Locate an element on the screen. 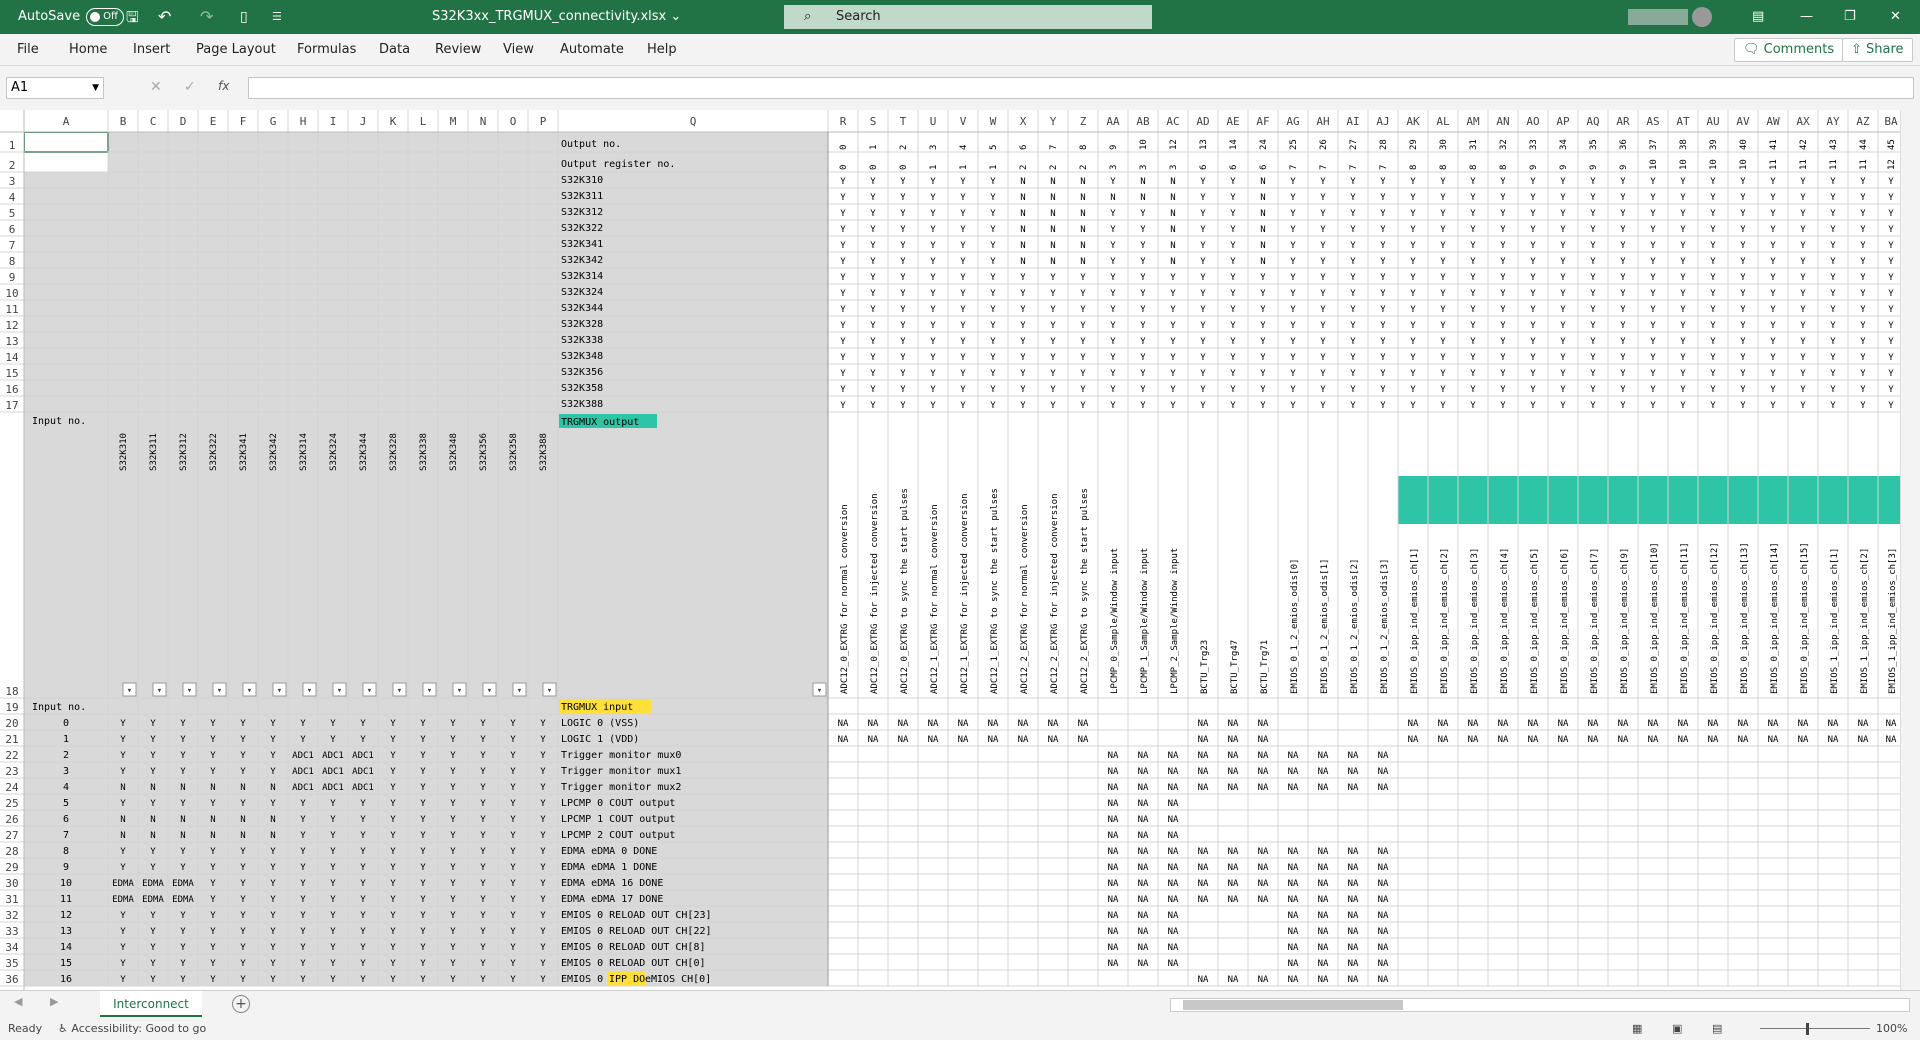 The height and width of the screenshot is (1040, 1920). vertical-scrollbar is located at coordinates (1910, 550).